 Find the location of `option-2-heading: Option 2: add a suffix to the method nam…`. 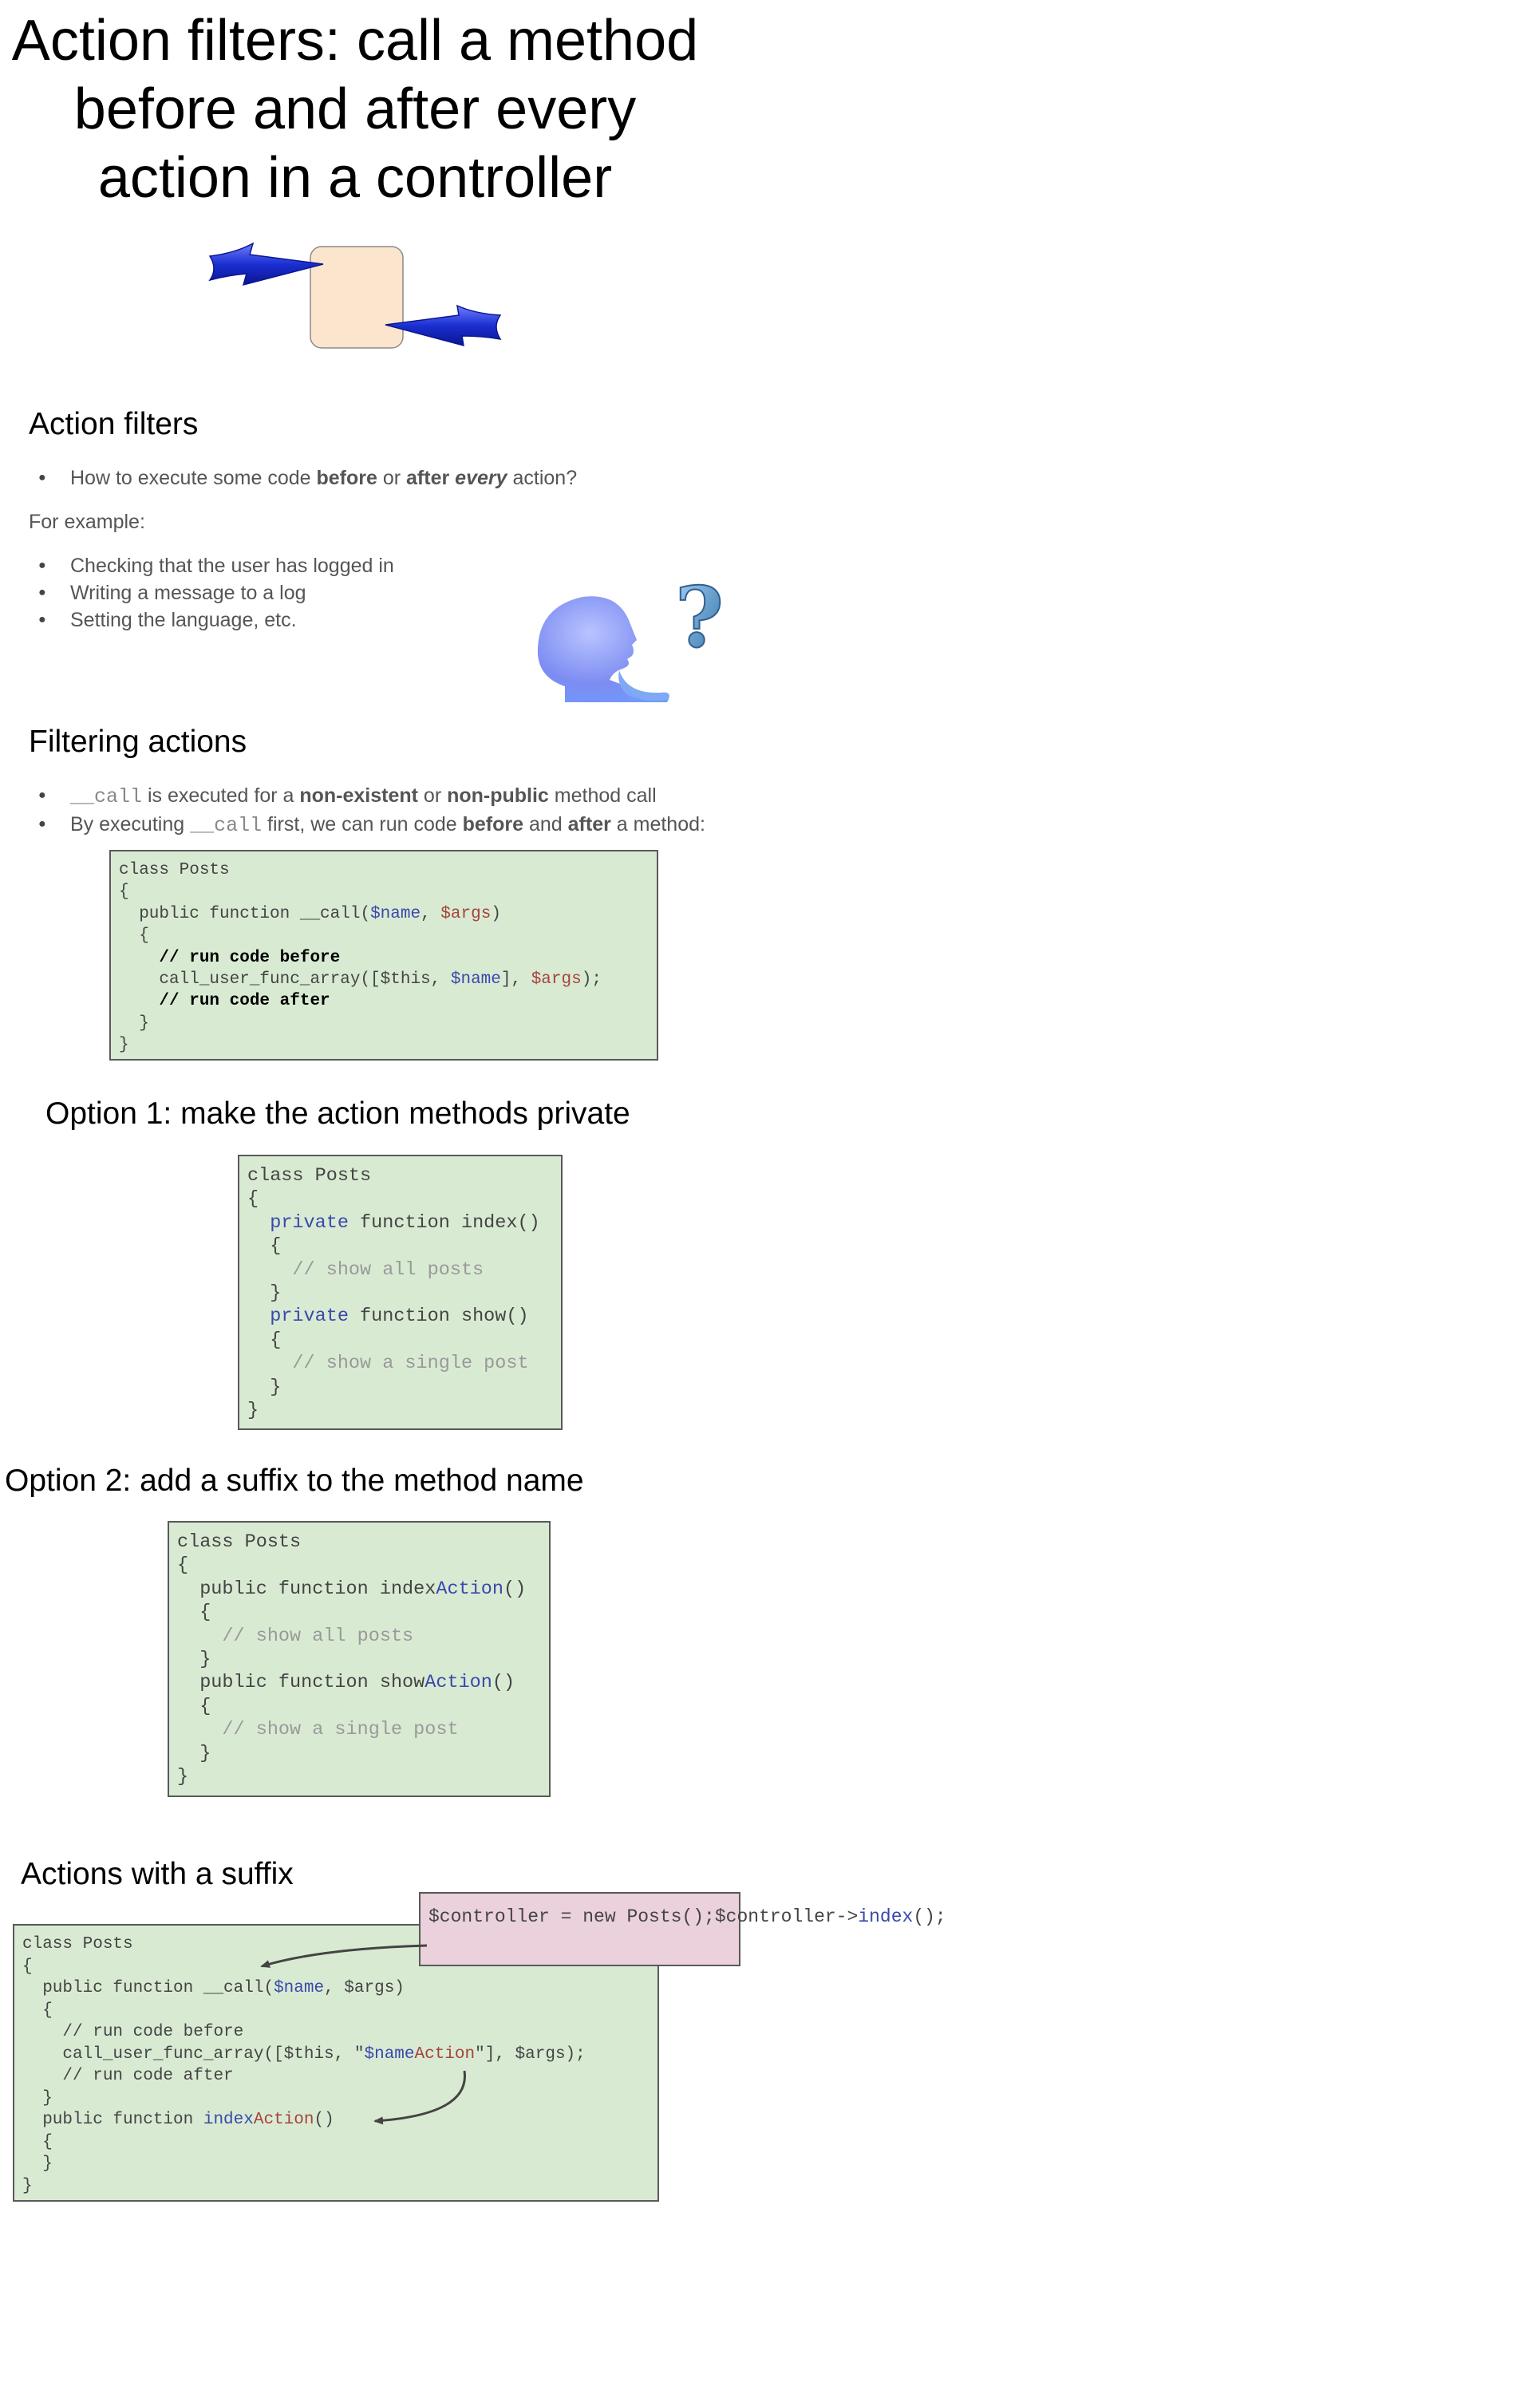

option-2-heading: Option 2: add a suffix to the method nam… is located at coordinates (294, 1481).